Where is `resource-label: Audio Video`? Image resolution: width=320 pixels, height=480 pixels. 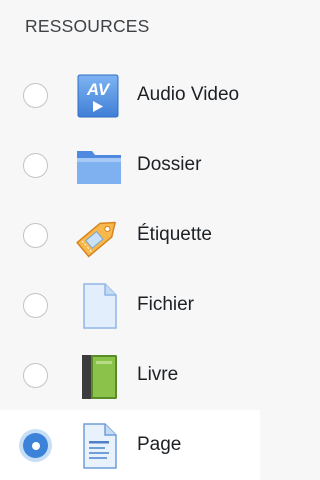 resource-label: Audio Video is located at coordinates (188, 94).